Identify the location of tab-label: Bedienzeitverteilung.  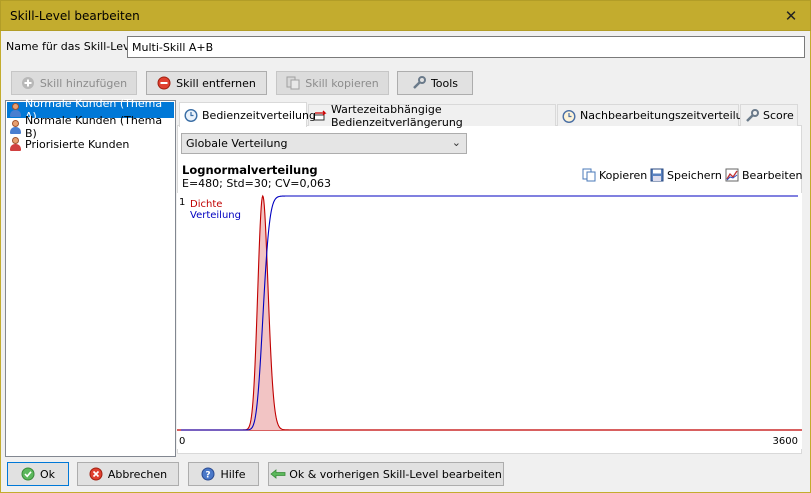
(259, 115).